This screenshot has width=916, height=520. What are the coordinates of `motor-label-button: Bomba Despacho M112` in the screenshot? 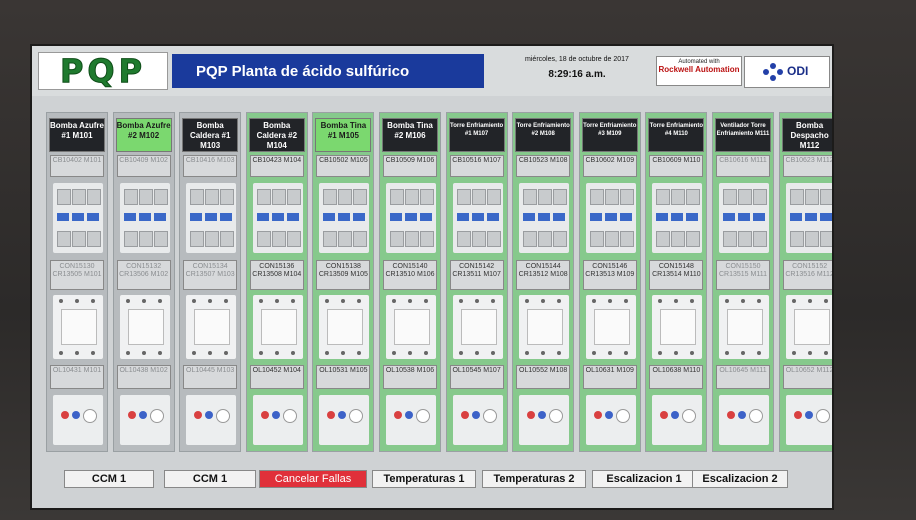 It's located at (806, 135).